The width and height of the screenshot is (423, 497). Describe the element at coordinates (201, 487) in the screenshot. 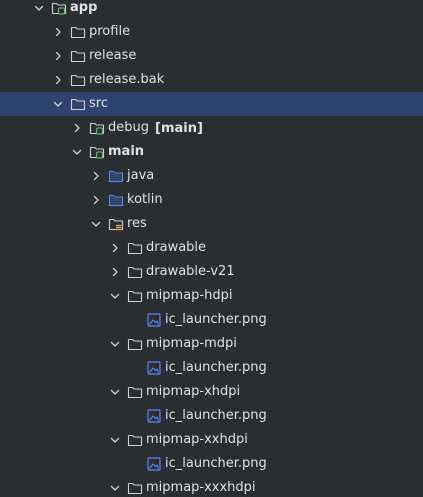

I see `tree-item-label: mipmap-xxxhdpi` at that location.